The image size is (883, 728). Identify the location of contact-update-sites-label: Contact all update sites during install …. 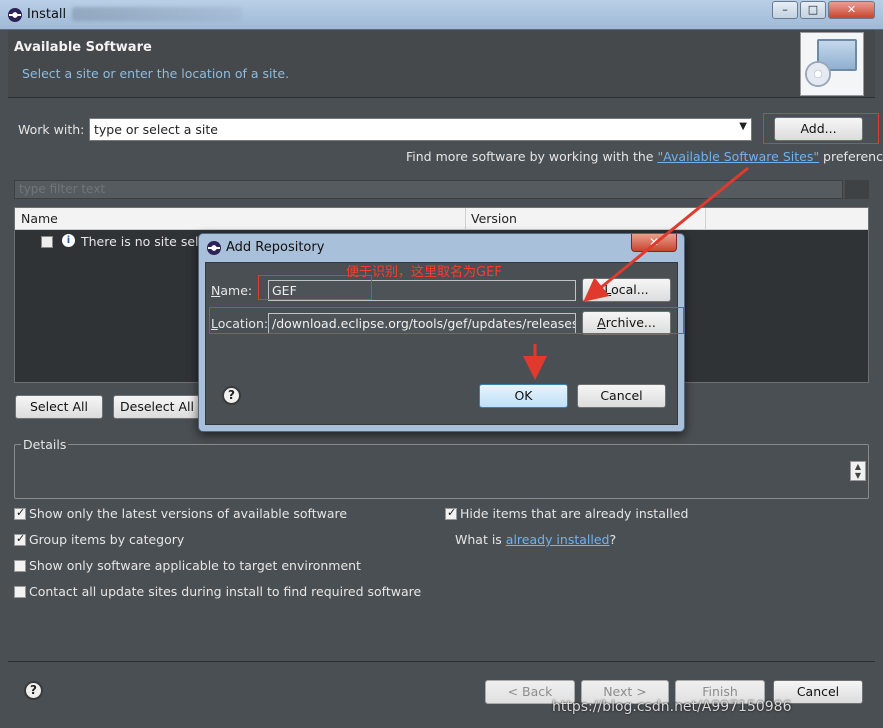
(225, 591).